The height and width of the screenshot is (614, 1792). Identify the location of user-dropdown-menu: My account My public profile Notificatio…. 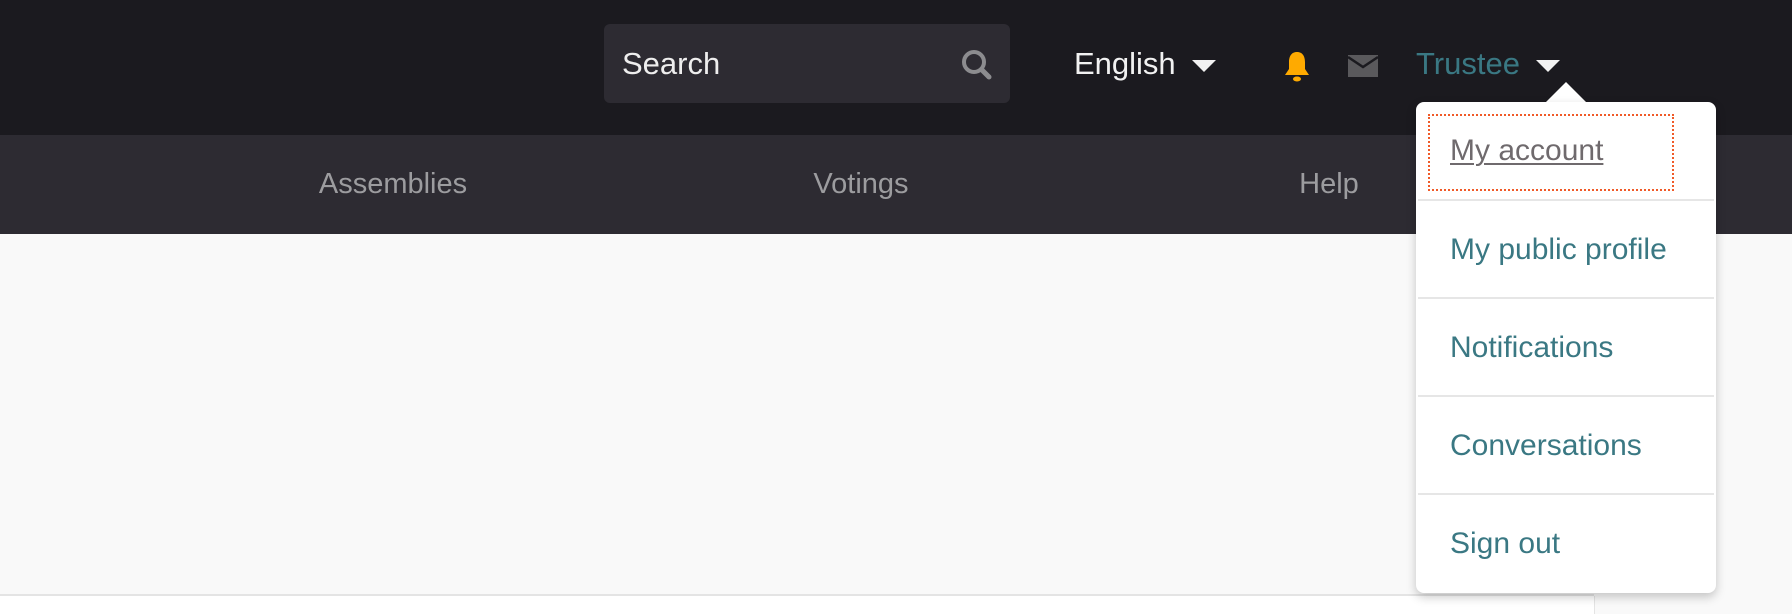
(1566, 347).